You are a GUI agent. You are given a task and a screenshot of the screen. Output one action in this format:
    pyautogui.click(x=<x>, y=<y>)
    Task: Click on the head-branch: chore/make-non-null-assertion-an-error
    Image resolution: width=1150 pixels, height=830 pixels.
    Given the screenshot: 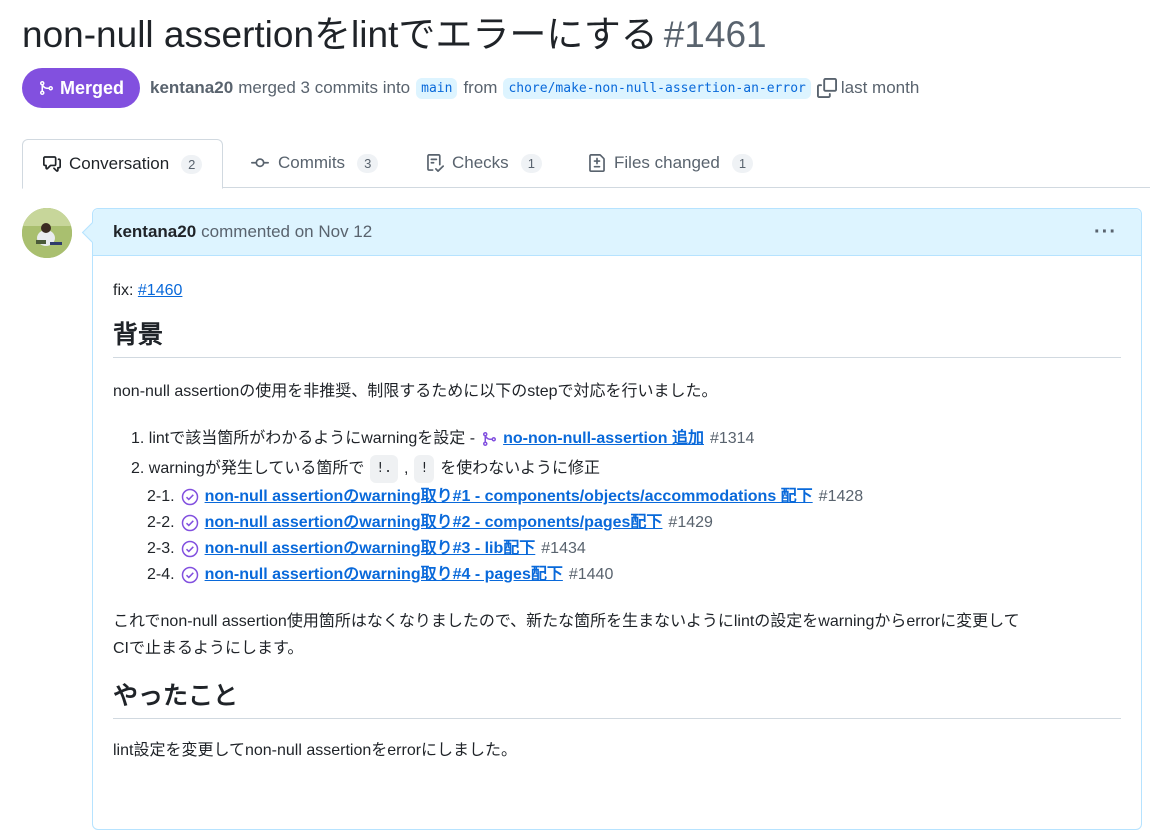 What is the action you would take?
    pyautogui.click(x=657, y=88)
    